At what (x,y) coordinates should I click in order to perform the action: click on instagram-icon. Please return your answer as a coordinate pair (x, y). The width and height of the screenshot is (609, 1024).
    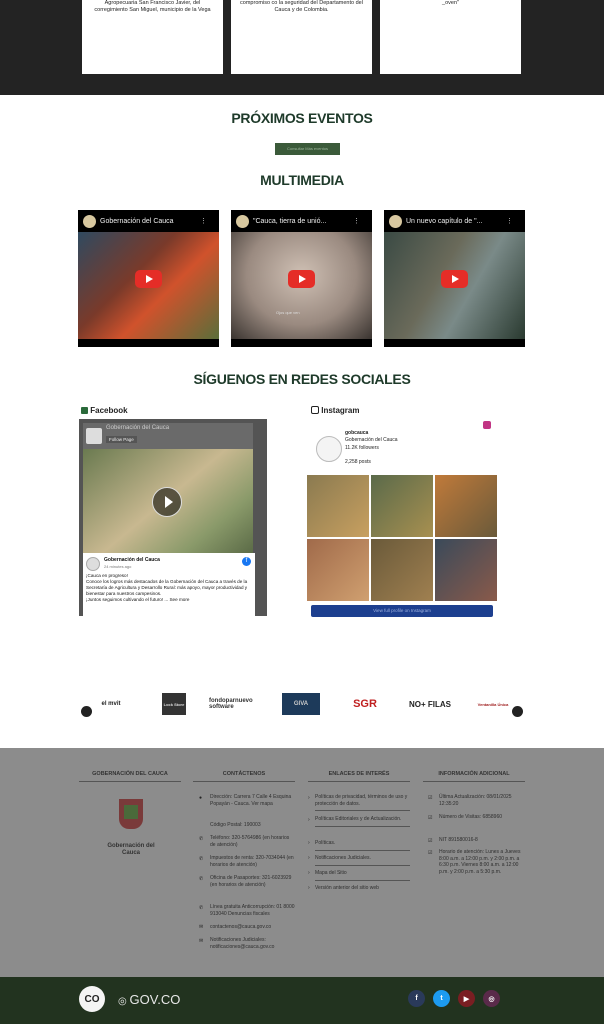
    Looking at the image, I should click on (315, 410).